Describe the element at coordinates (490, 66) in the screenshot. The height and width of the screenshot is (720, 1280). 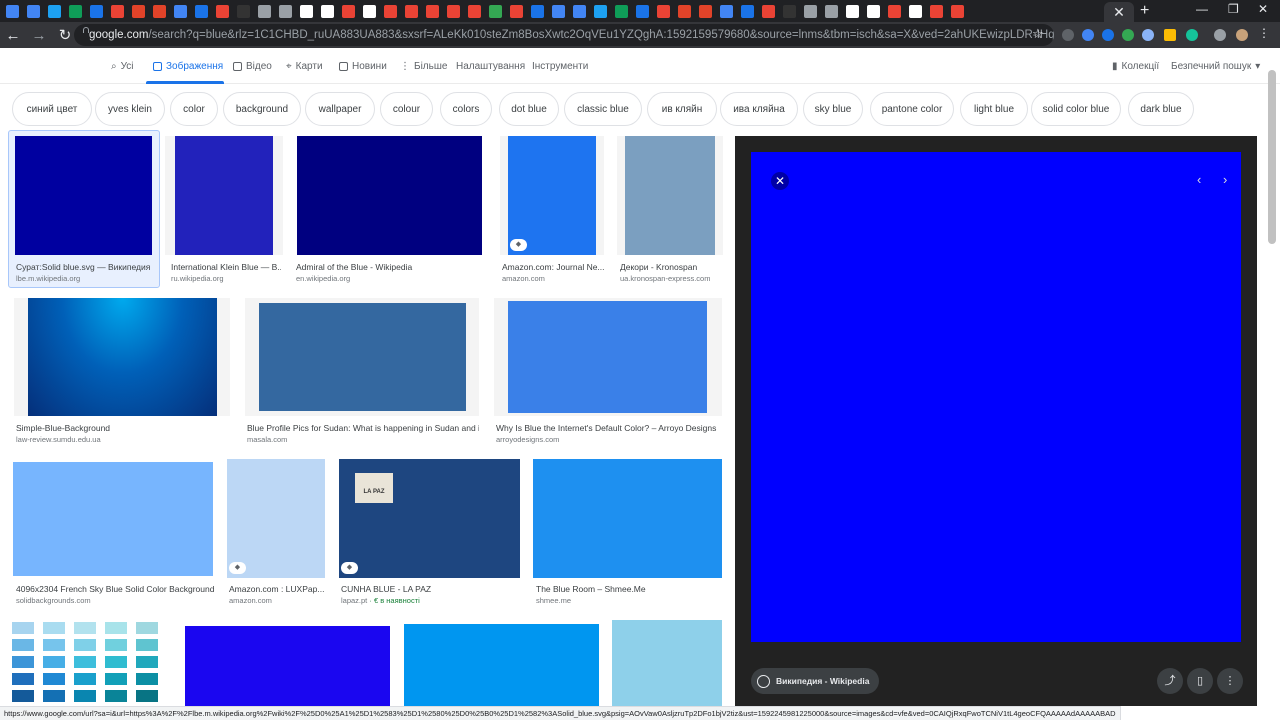
I see `settings-link: Налаштування` at that location.